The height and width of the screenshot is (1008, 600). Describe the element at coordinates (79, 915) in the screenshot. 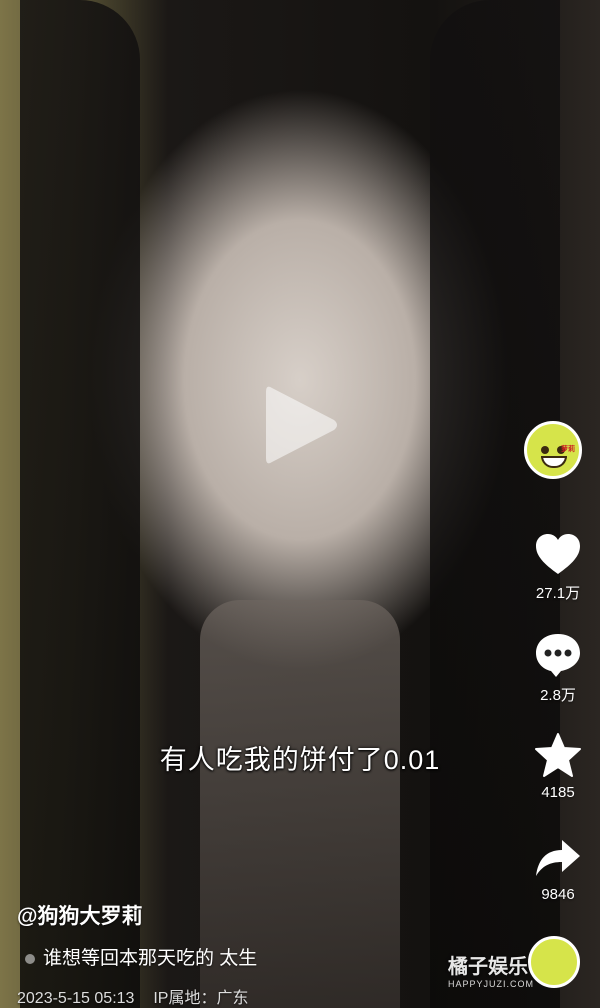

I see `creator-handle: @狗狗大罗莉` at that location.